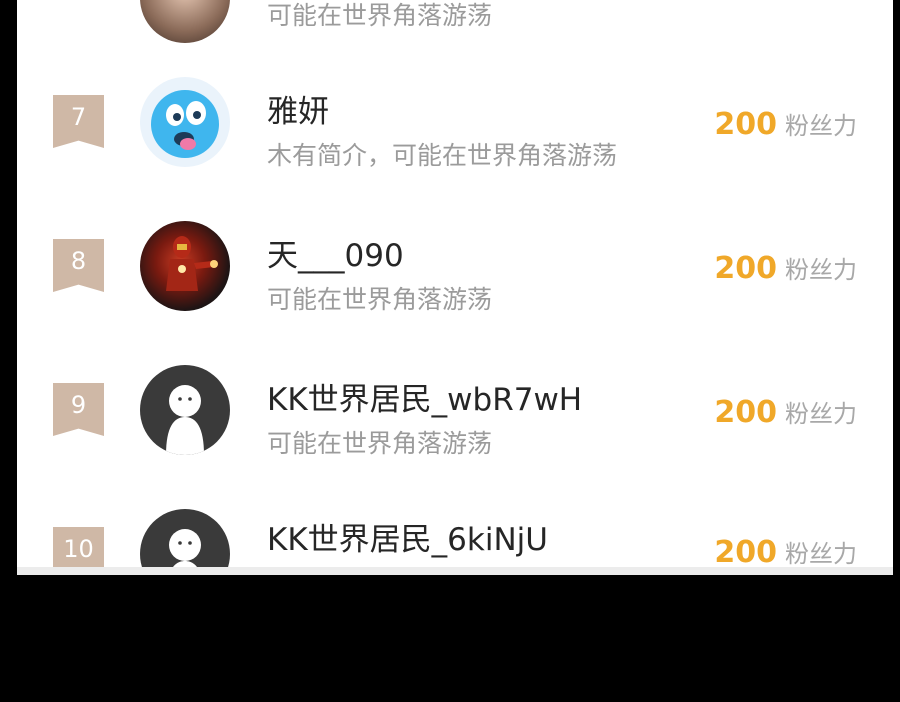 Image resolution: width=900 pixels, height=702 pixels. What do you see at coordinates (335, 252) in the screenshot?
I see `user-name: 天___090` at bounding box center [335, 252].